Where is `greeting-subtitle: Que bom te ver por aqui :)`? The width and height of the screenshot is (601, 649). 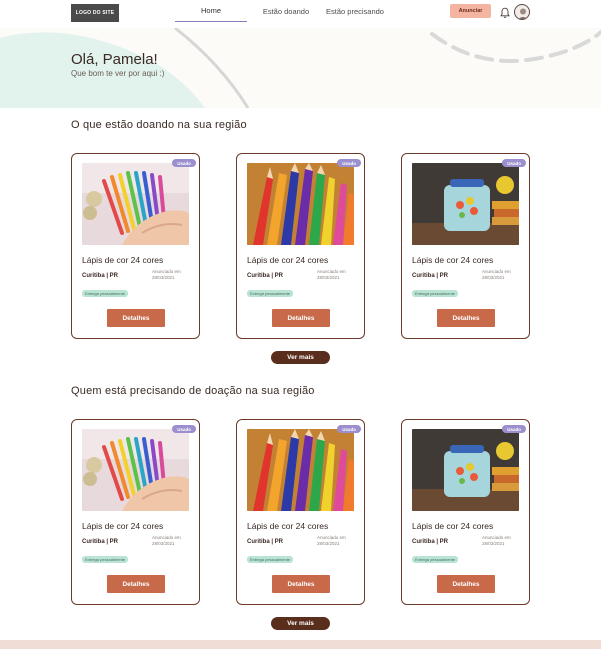 greeting-subtitle: Que bom te ver por aqui :) is located at coordinates (118, 73).